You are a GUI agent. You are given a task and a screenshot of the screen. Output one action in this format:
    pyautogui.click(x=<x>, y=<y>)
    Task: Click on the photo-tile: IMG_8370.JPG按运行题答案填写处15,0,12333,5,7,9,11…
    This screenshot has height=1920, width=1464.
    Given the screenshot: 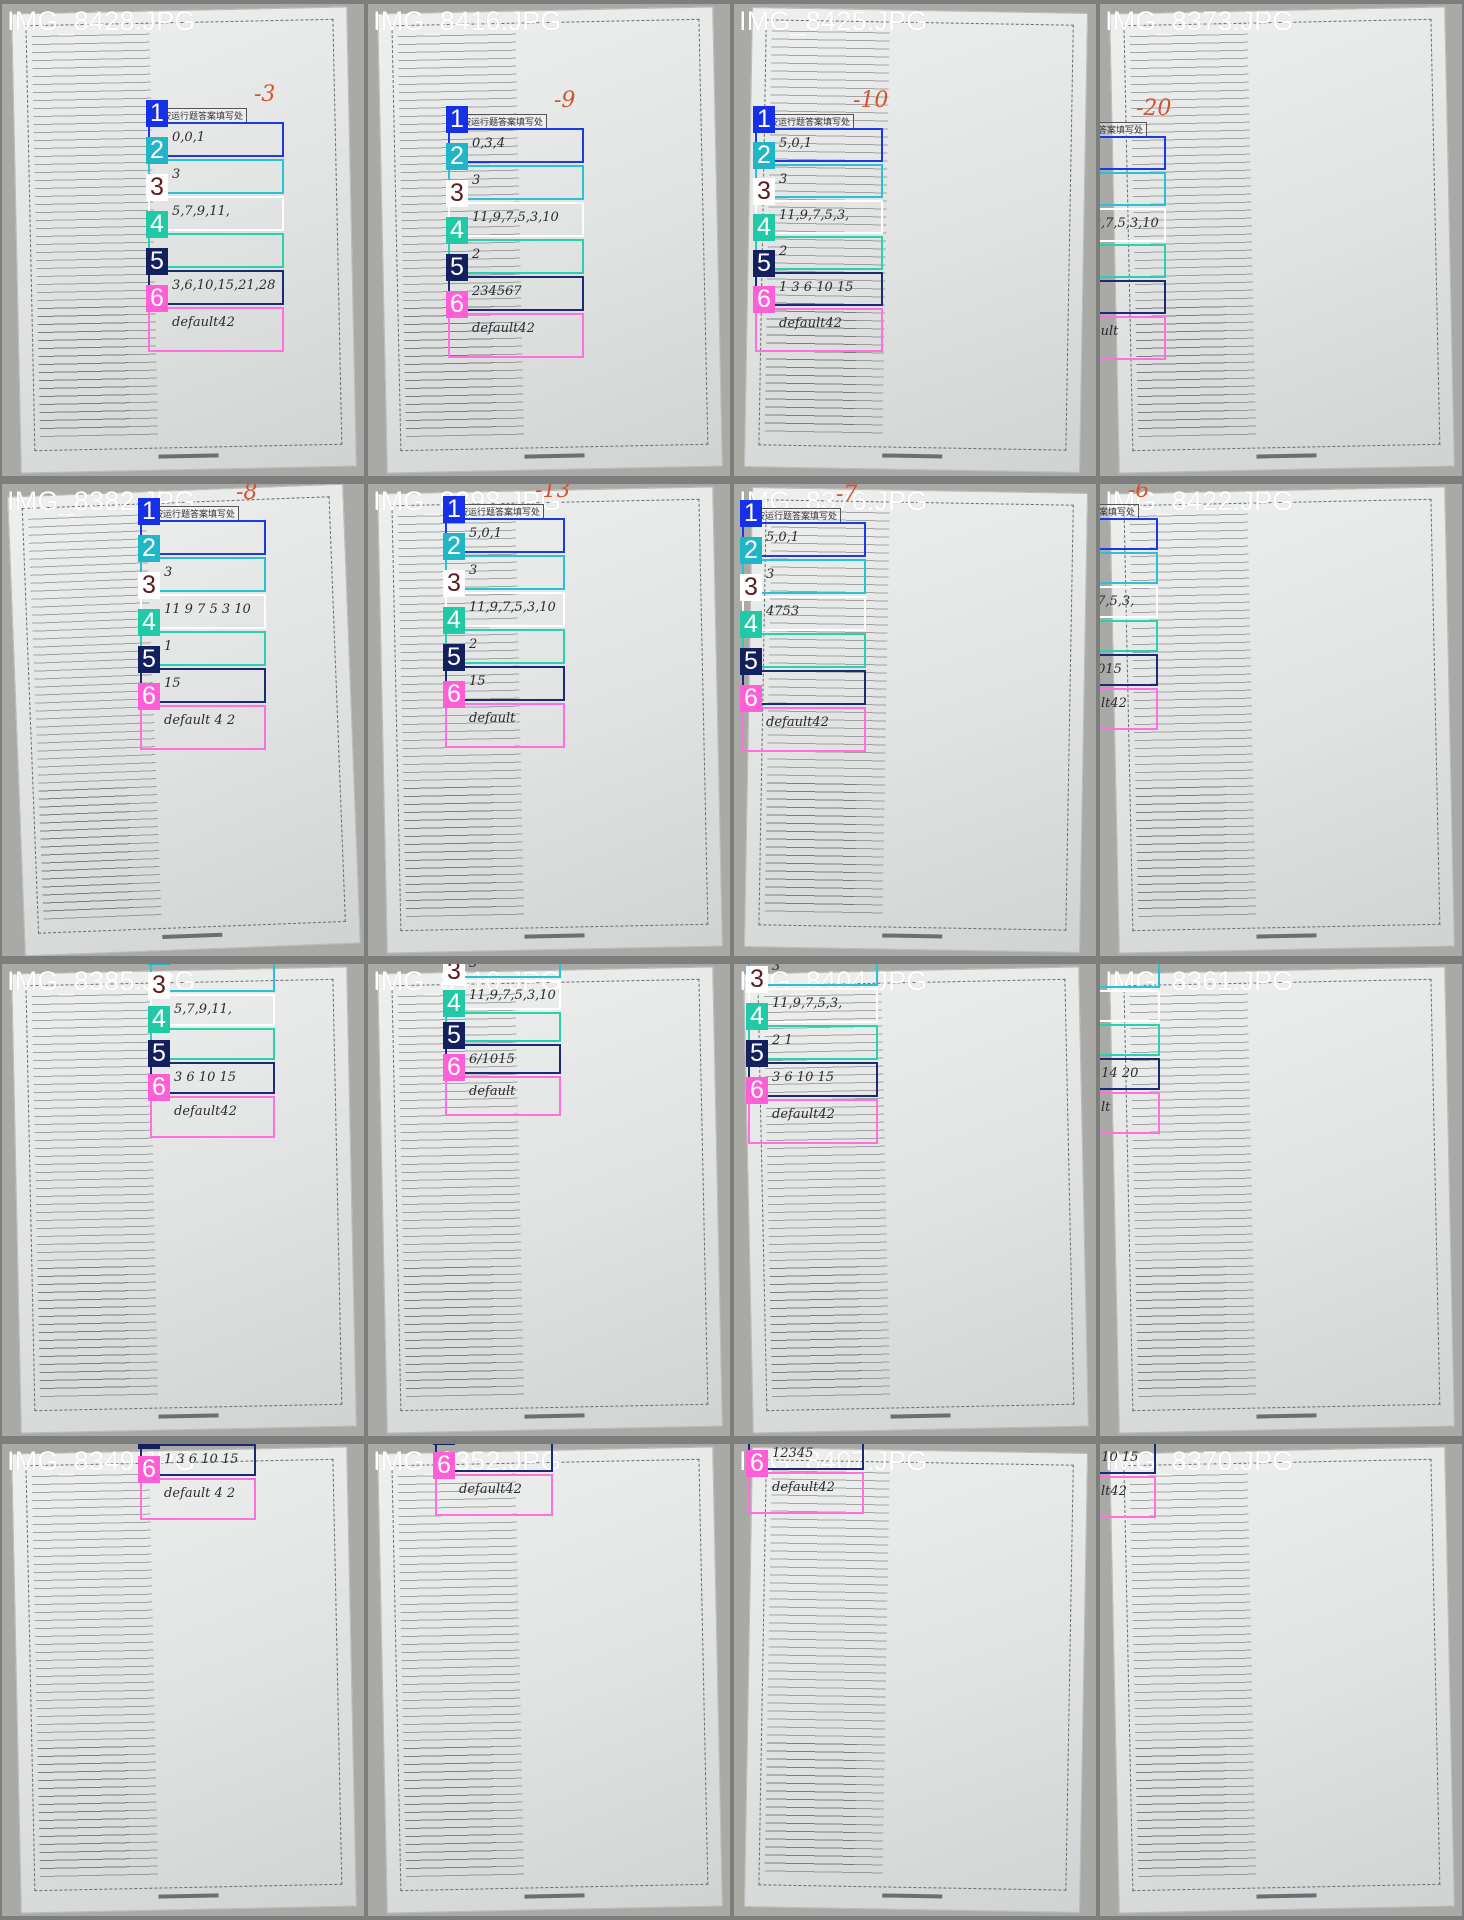 What is the action you would take?
    pyautogui.click(x=1281, y=1680)
    